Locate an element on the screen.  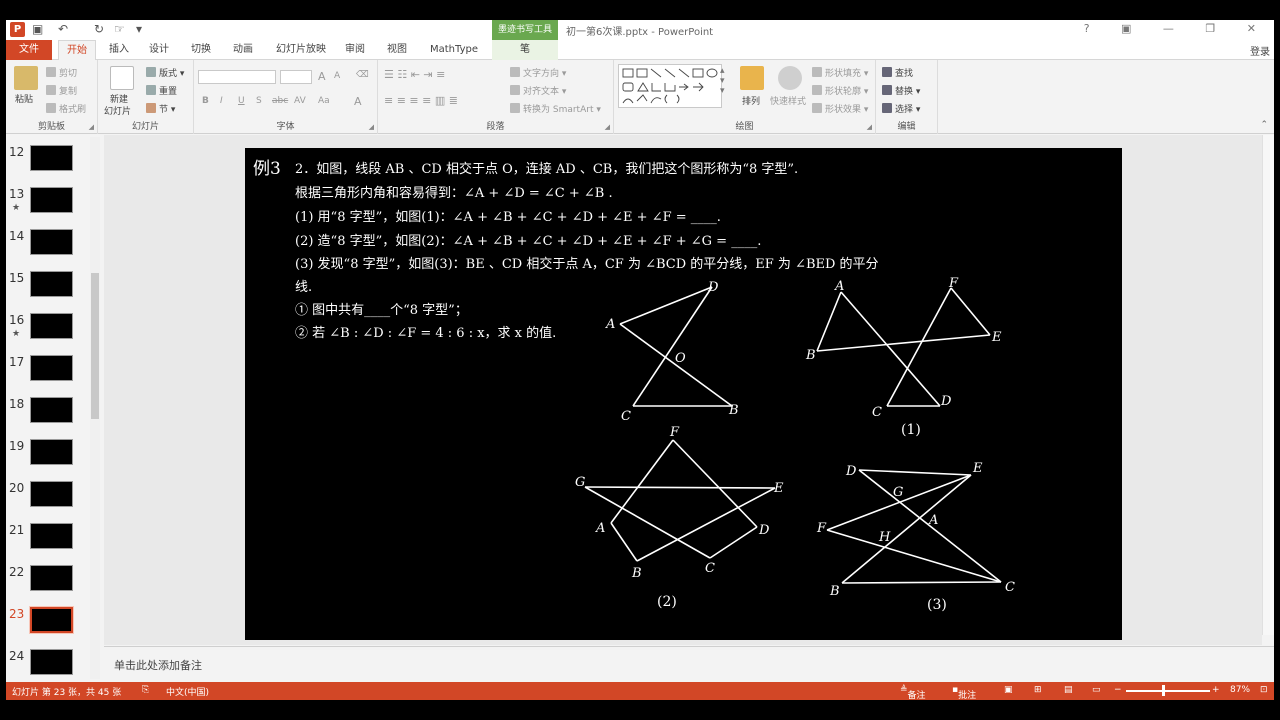
font-color-button: A is located at coordinates (358, 101).